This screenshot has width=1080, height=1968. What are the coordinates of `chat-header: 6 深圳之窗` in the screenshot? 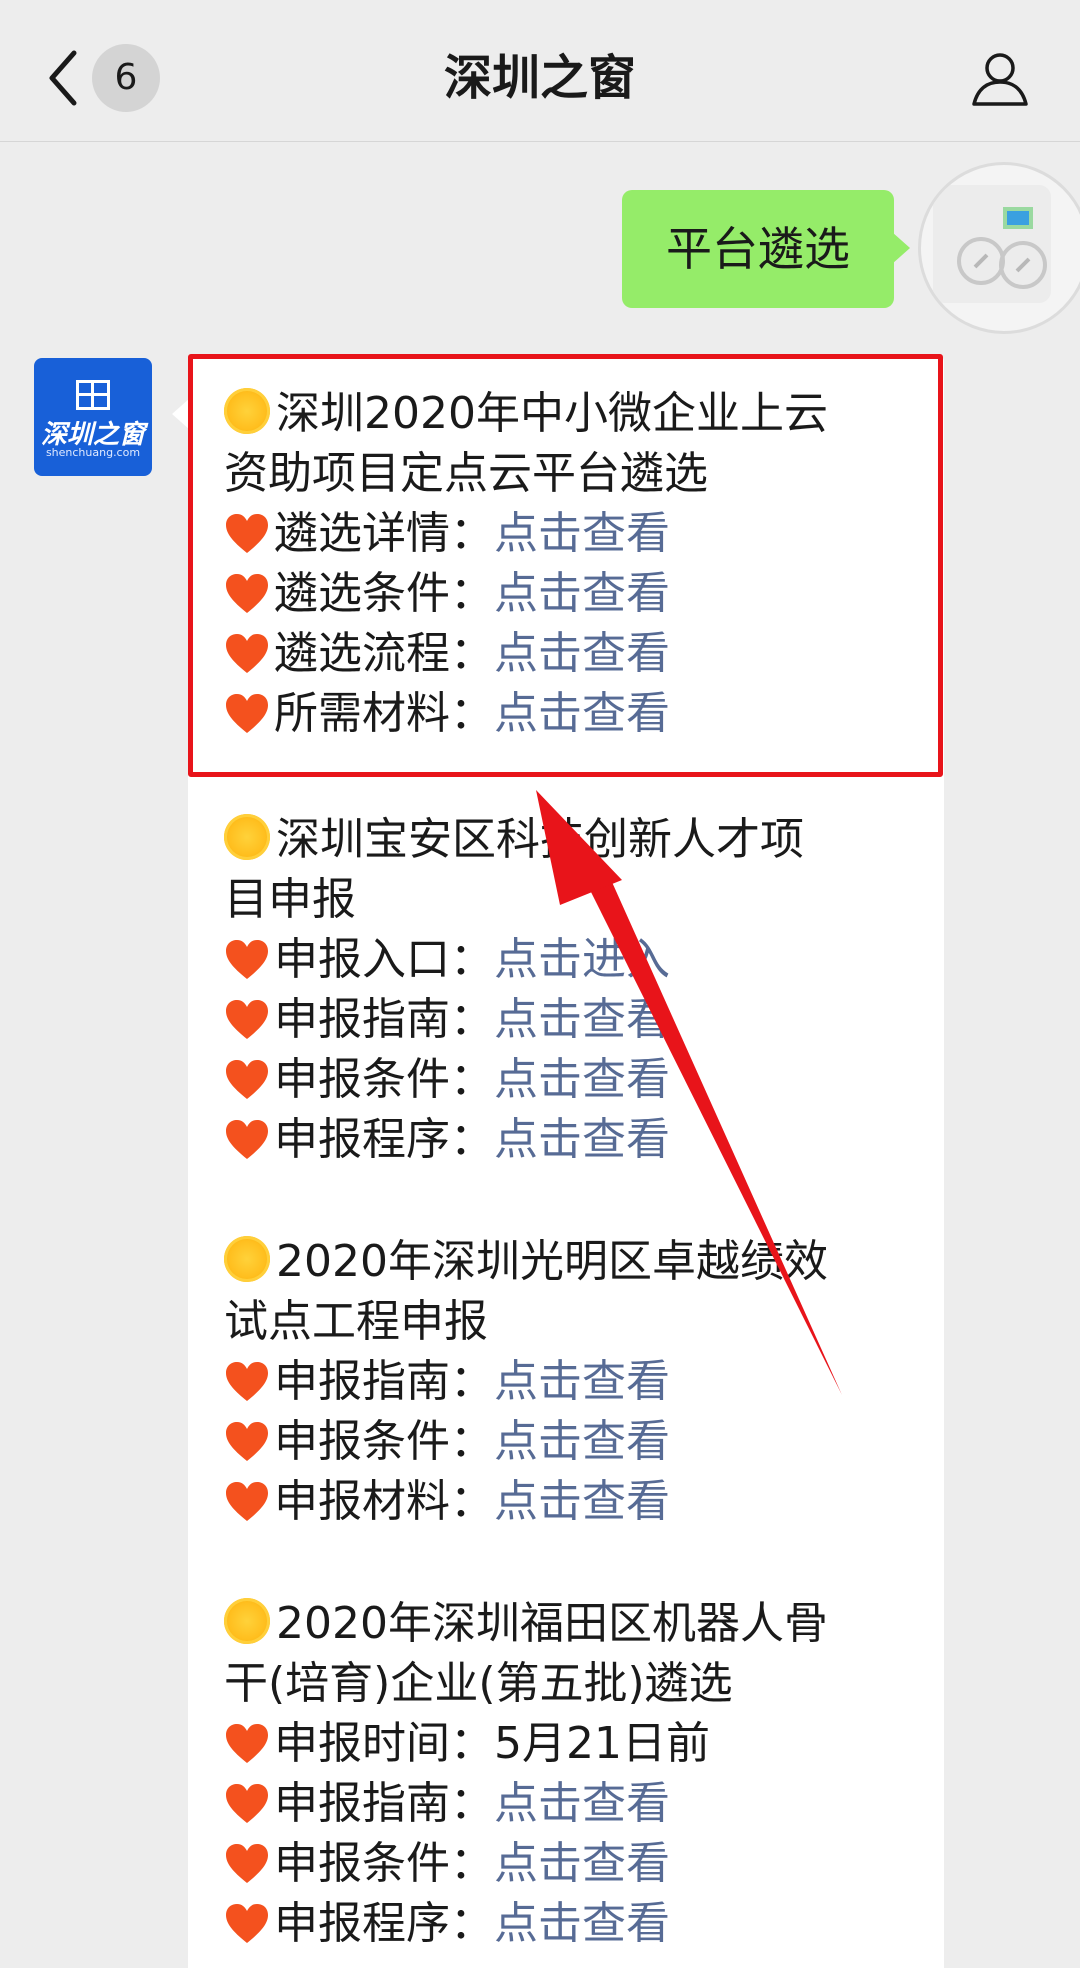 It's located at (540, 71).